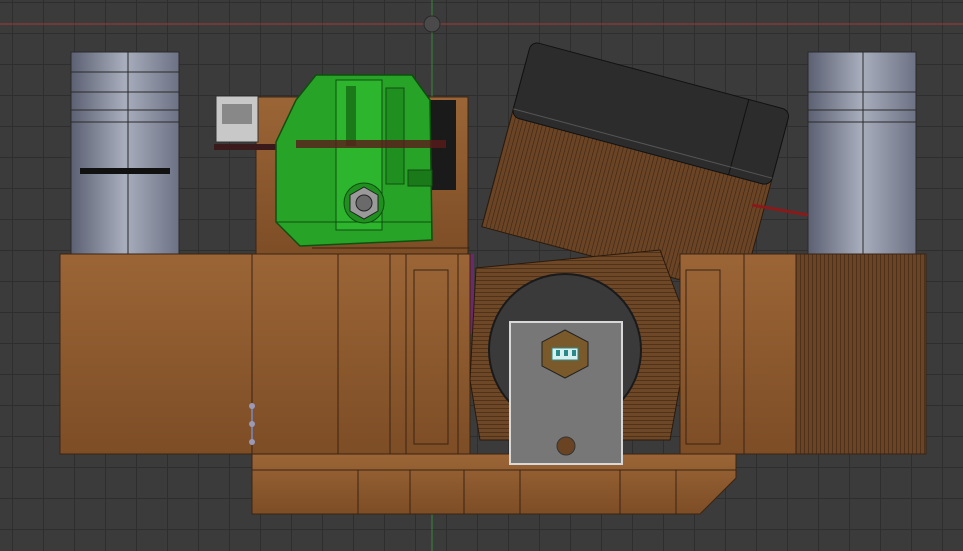 The height and width of the screenshot is (551, 963). I want to click on heater-plate, so click(566, 393).